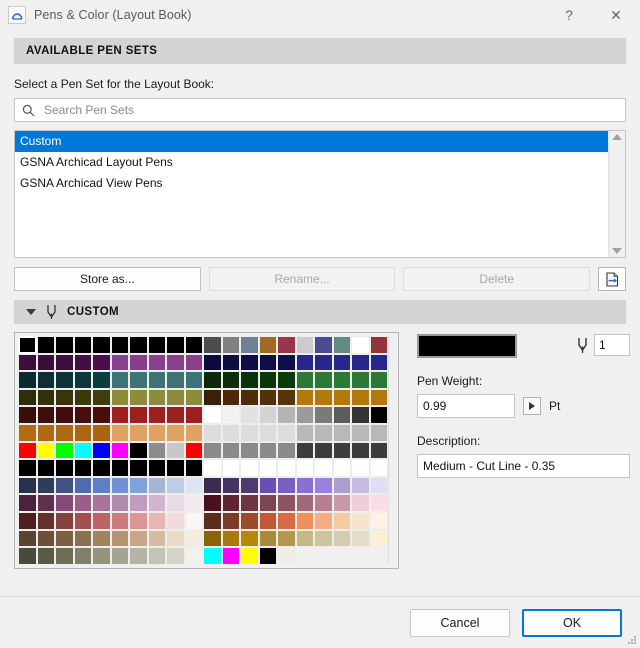 This screenshot has width=640, height=648. I want to click on search-input, so click(330, 110).